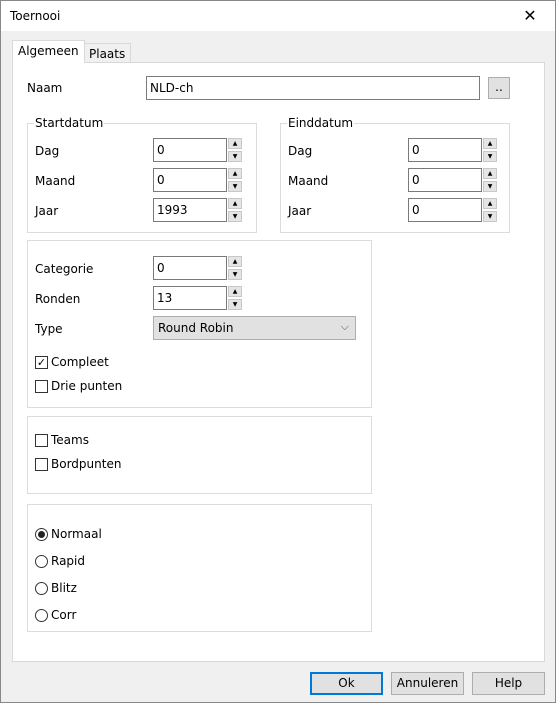 This screenshot has width=556, height=703. What do you see at coordinates (344, 326) in the screenshot?
I see `chevron-down-icon: ⌵` at bounding box center [344, 326].